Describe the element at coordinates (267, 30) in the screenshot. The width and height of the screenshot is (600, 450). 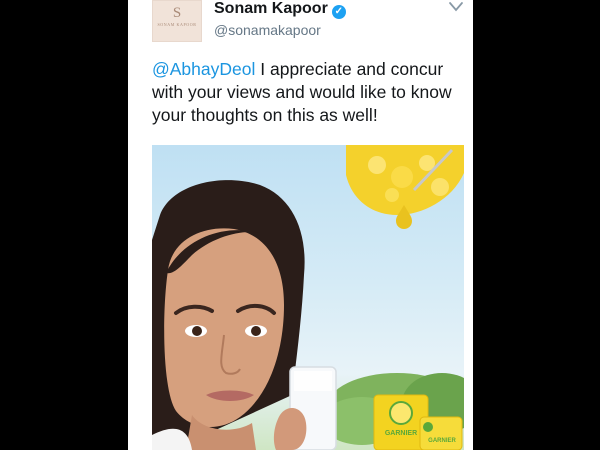
I see `author-handle: @sonamakapoor` at that location.